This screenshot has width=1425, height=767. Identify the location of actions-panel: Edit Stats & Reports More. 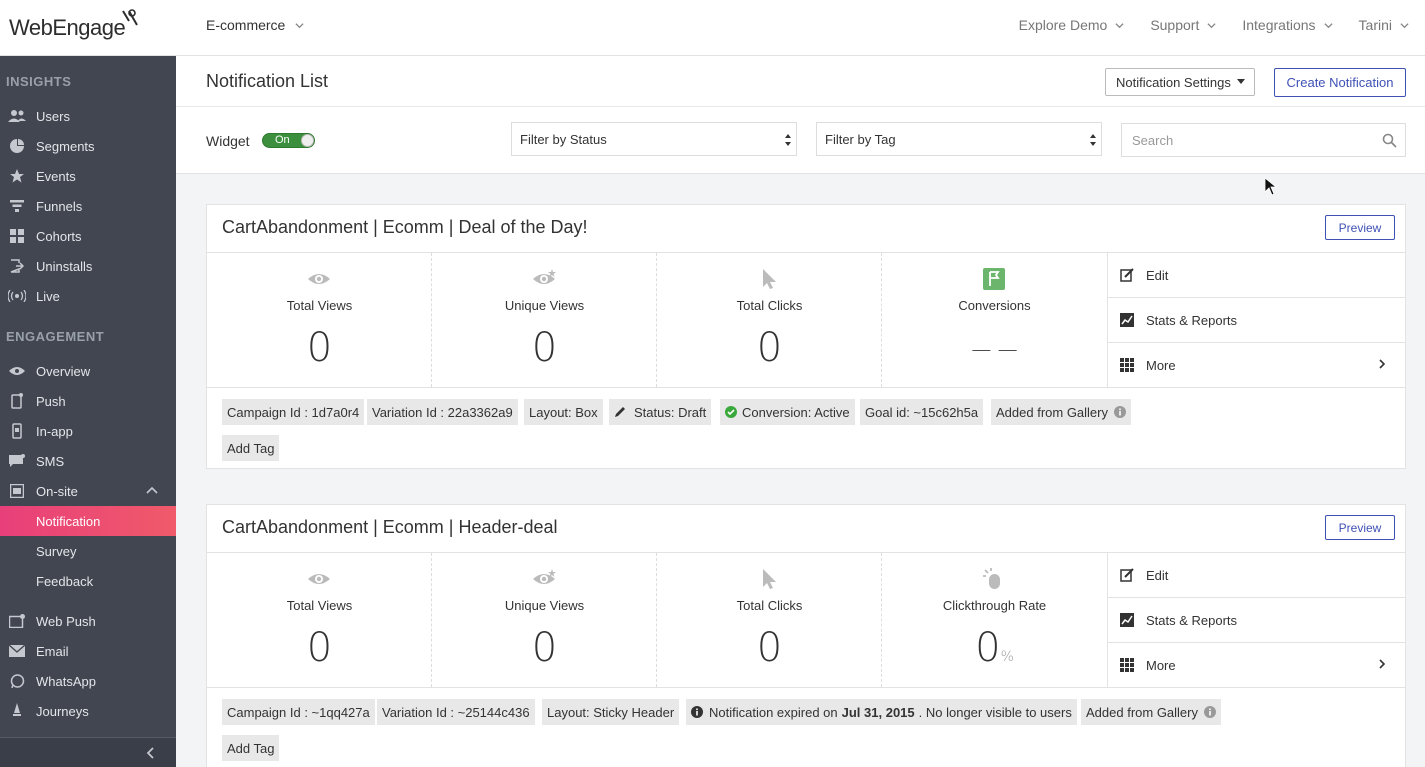
(1256, 620).